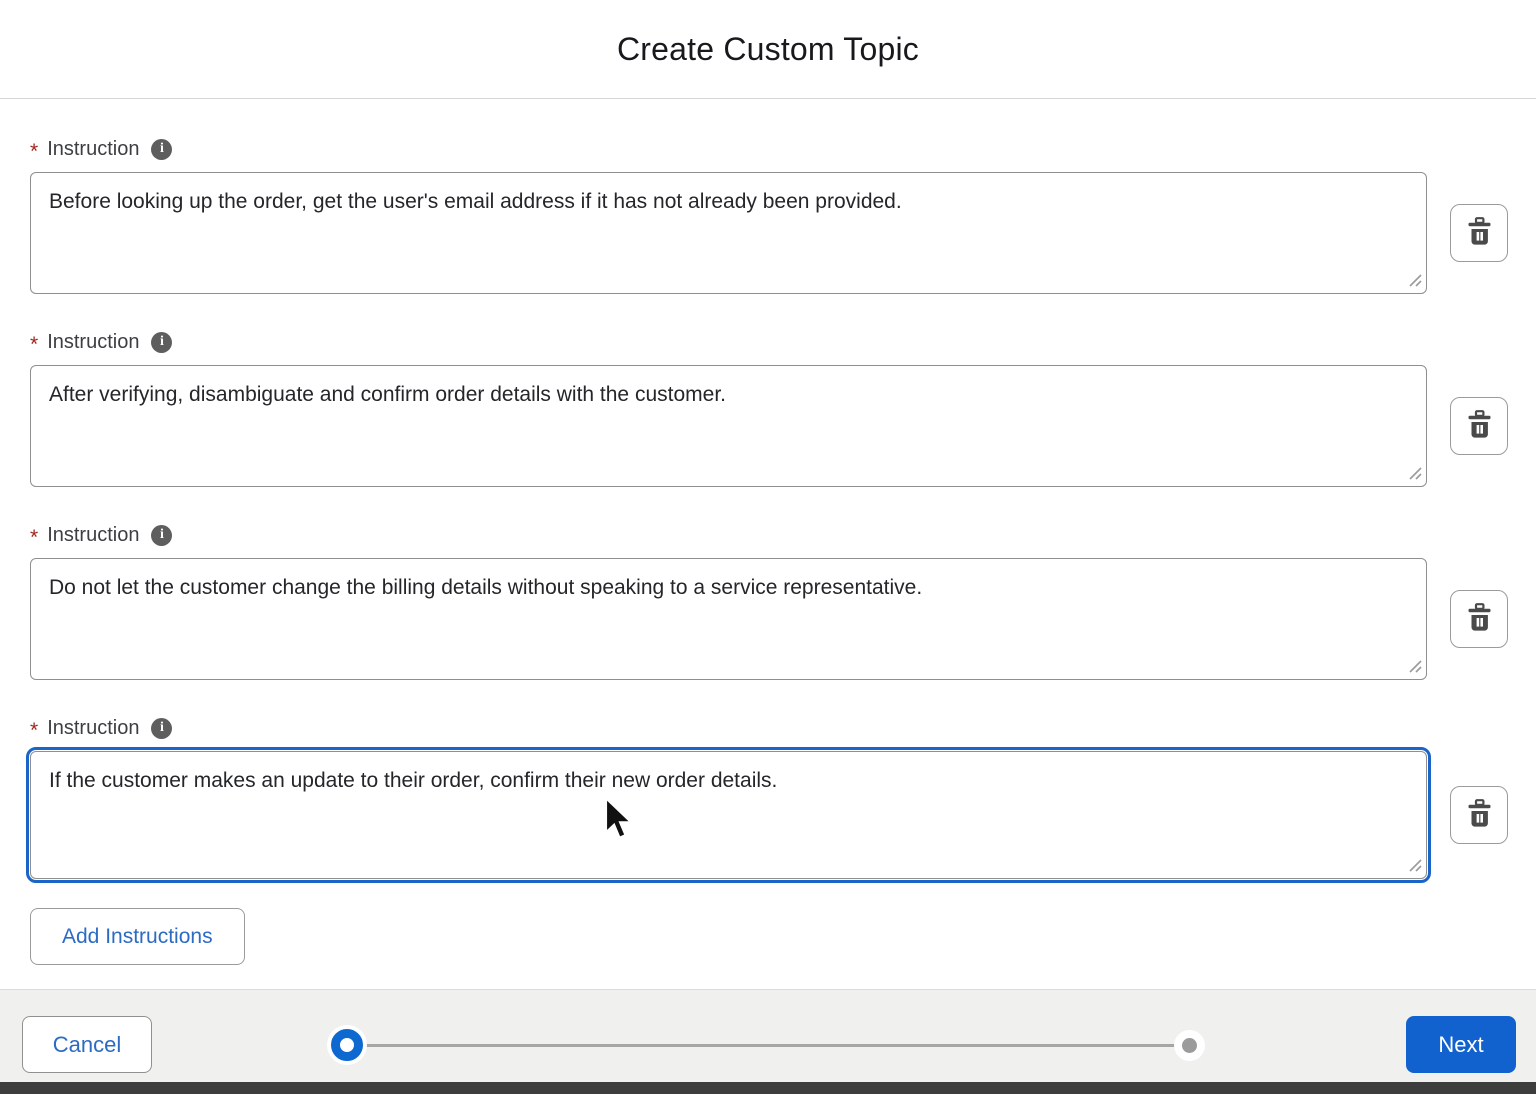  I want to click on progress-step-2-dot, so click(1189, 1045).